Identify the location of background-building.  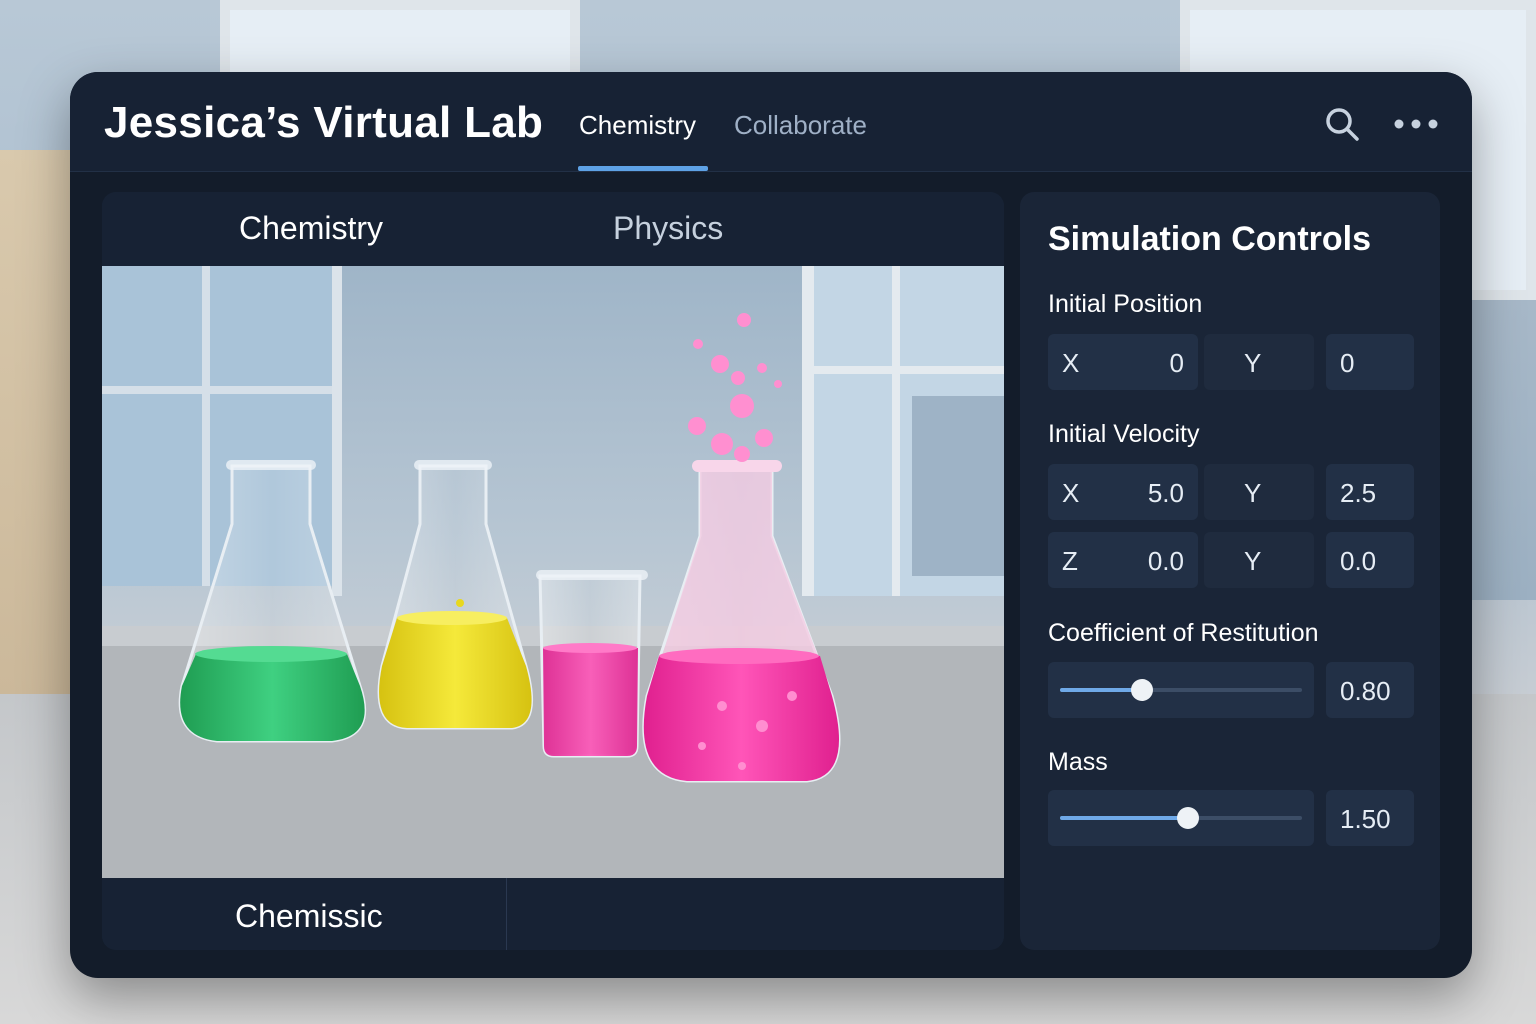
(1501, 450).